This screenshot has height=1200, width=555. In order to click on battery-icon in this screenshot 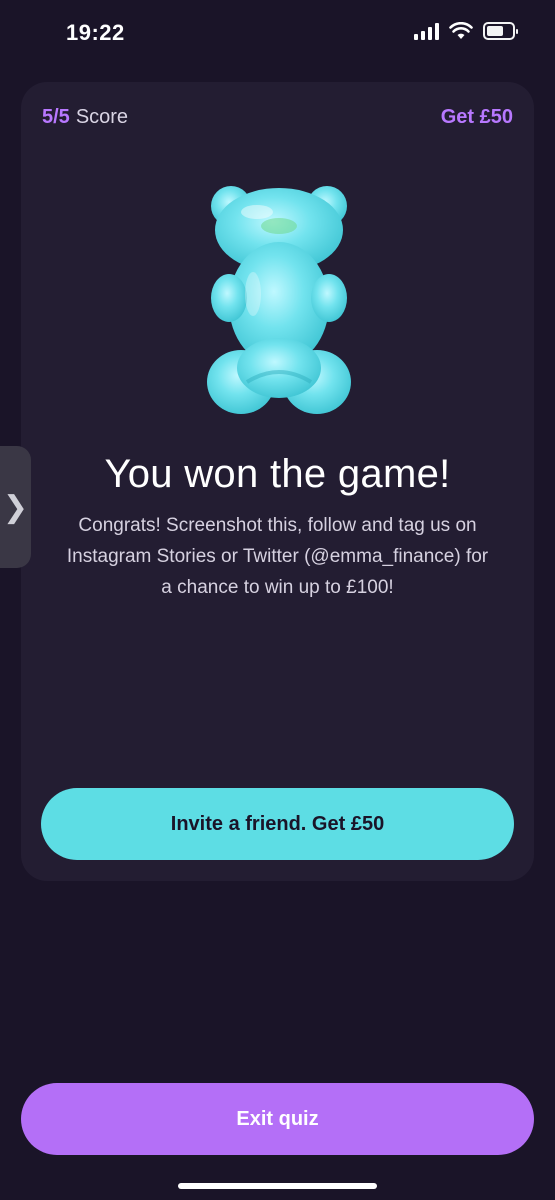, I will do `click(500, 31)`.